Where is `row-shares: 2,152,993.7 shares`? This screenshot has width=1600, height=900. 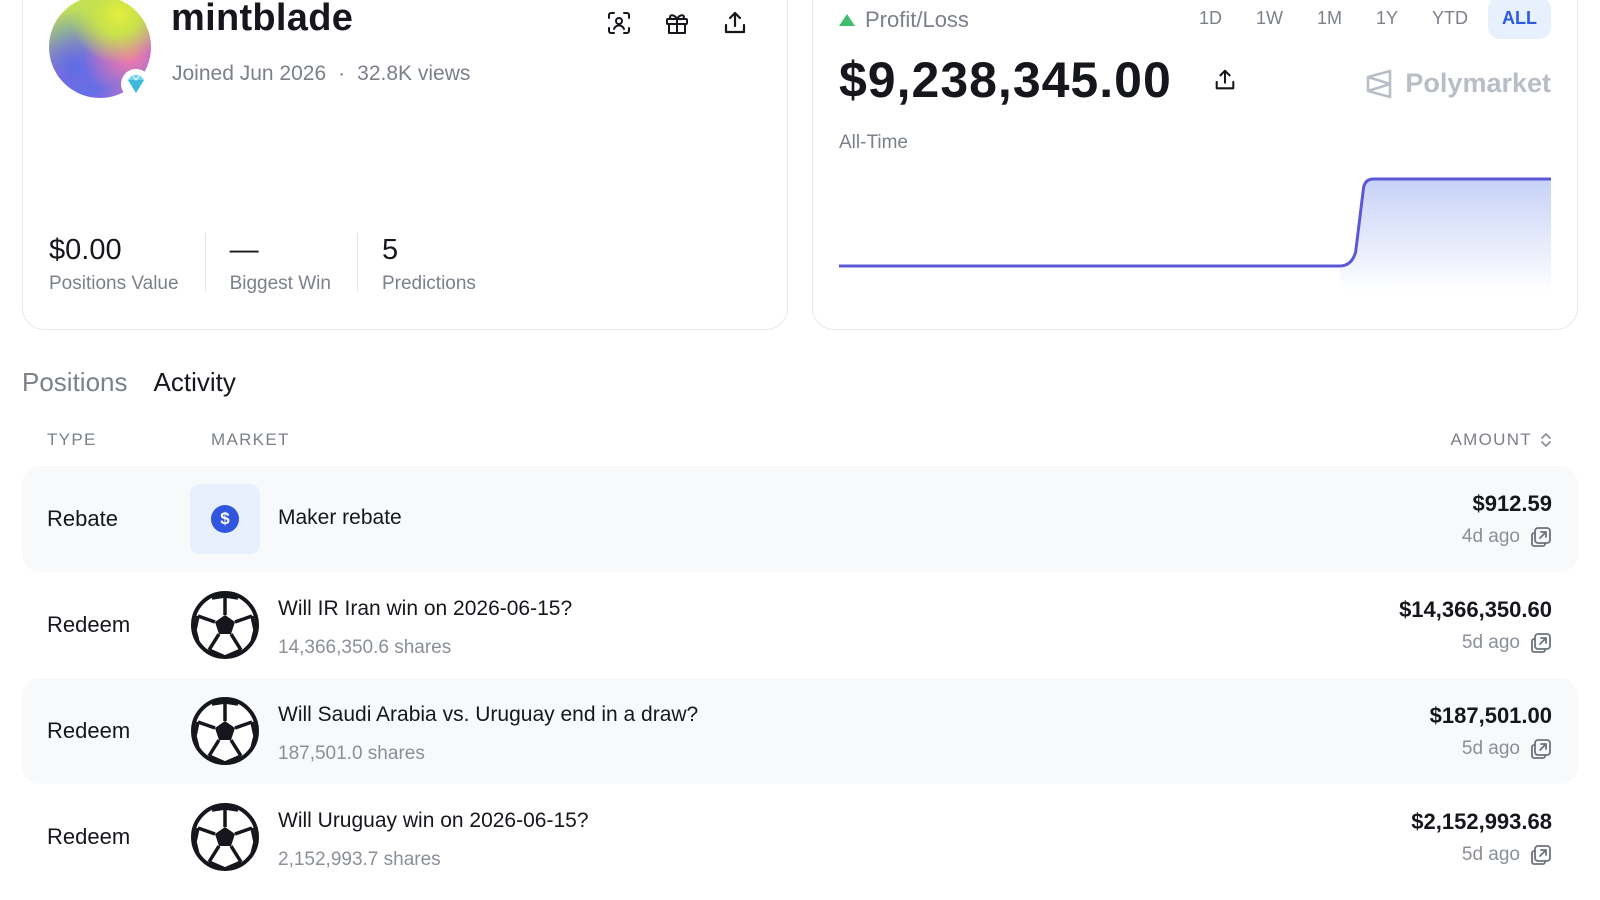
row-shares: 2,152,993.7 shares is located at coordinates (359, 859).